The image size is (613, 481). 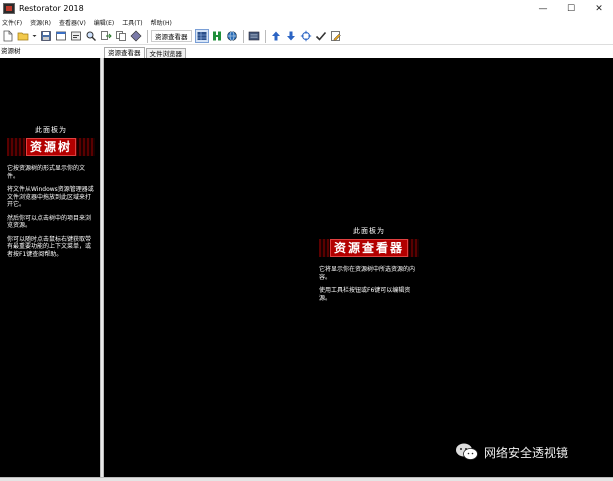 What do you see at coordinates (254, 36) in the screenshot?
I see `hex-view-icon` at bounding box center [254, 36].